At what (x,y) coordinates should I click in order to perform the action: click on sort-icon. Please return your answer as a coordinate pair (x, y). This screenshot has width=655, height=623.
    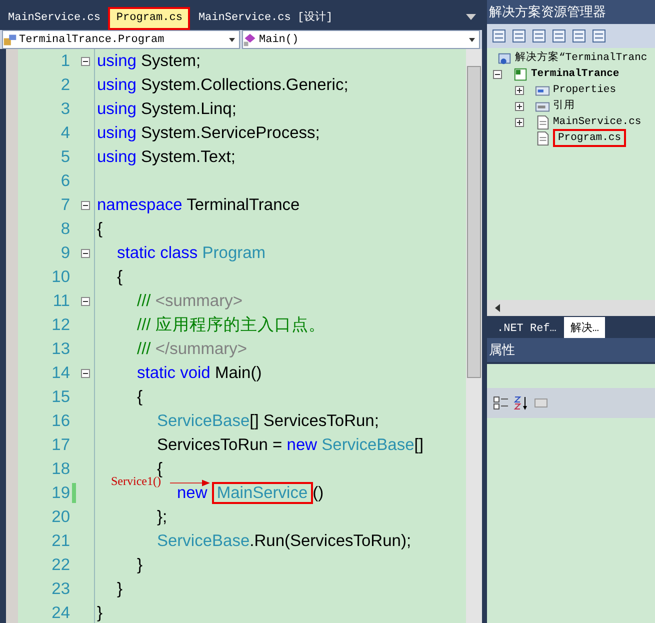
    Looking at the image, I should click on (521, 403).